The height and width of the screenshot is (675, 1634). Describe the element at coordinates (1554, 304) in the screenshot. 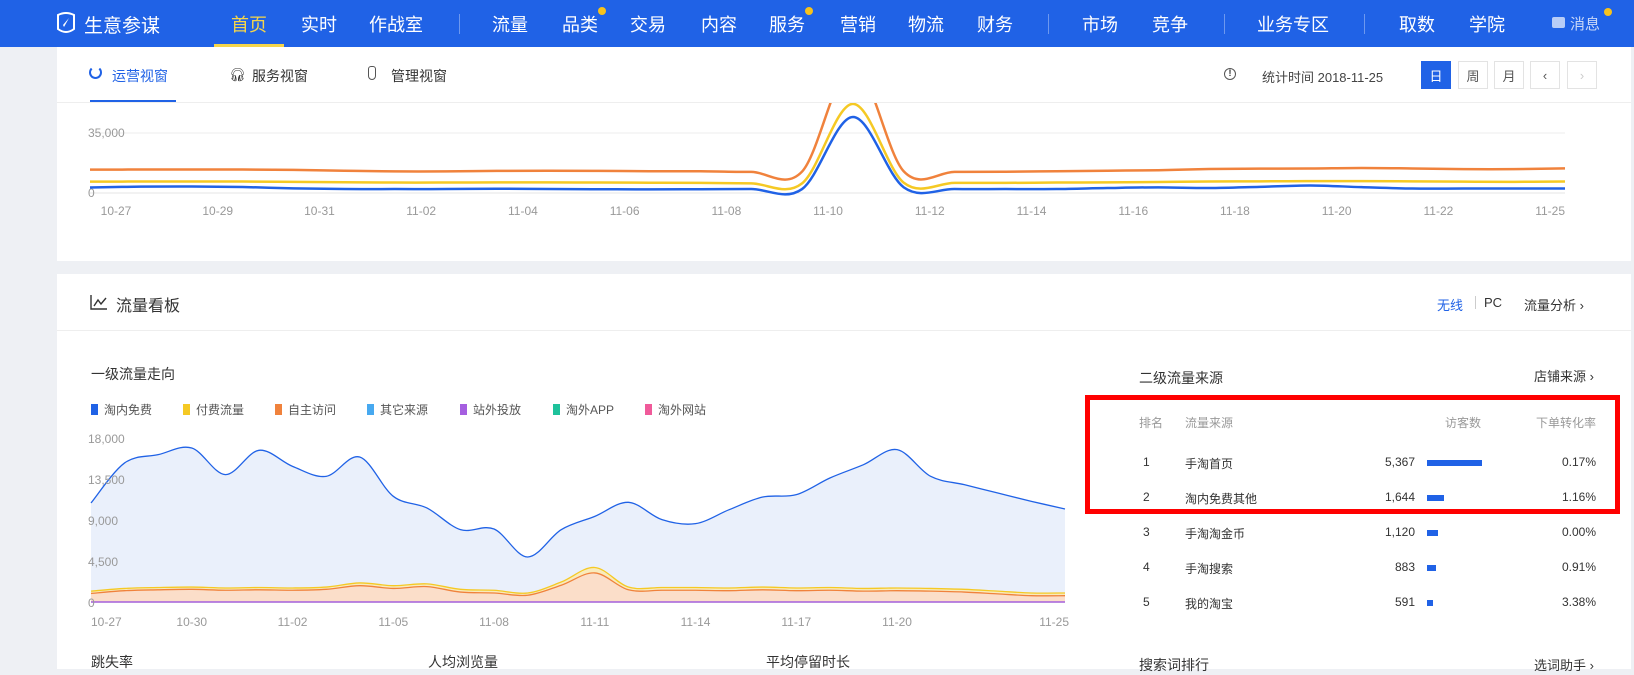

I see `traffic-analysis-link: 流量分析 ›` at that location.